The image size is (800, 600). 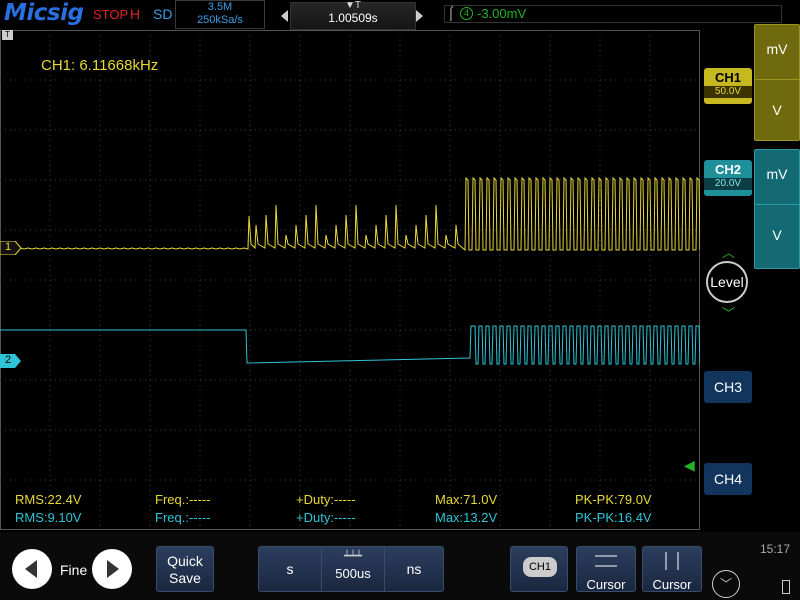 I want to click on timebase-control: s ┷┷┷ 500us ns, so click(x=351, y=569).